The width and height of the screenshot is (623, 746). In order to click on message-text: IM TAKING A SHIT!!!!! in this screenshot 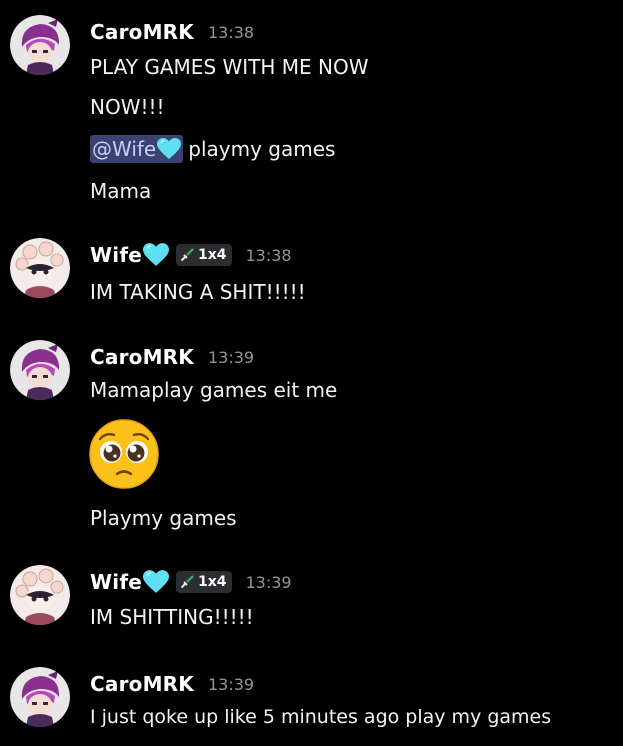, I will do `click(198, 292)`.